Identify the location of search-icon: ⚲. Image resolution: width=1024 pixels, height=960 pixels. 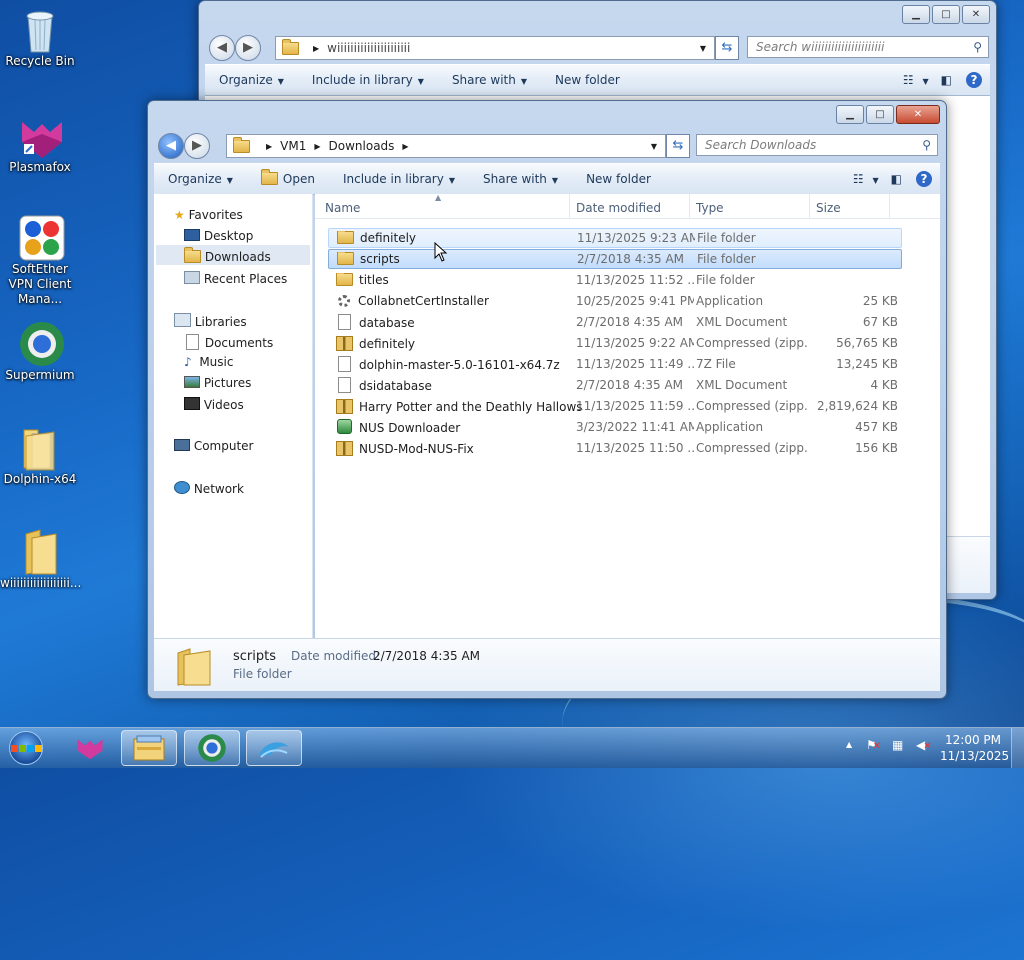
(977, 47).